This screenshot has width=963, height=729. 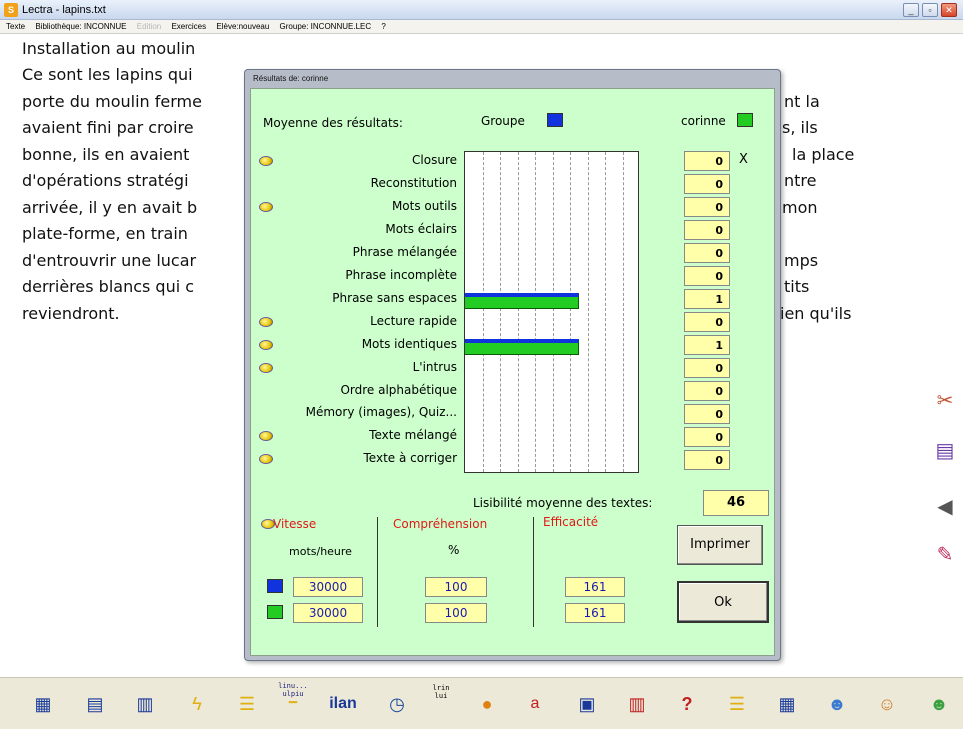 What do you see at coordinates (275, 612) in the screenshot?
I see `student-row-swatch` at bounding box center [275, 612].